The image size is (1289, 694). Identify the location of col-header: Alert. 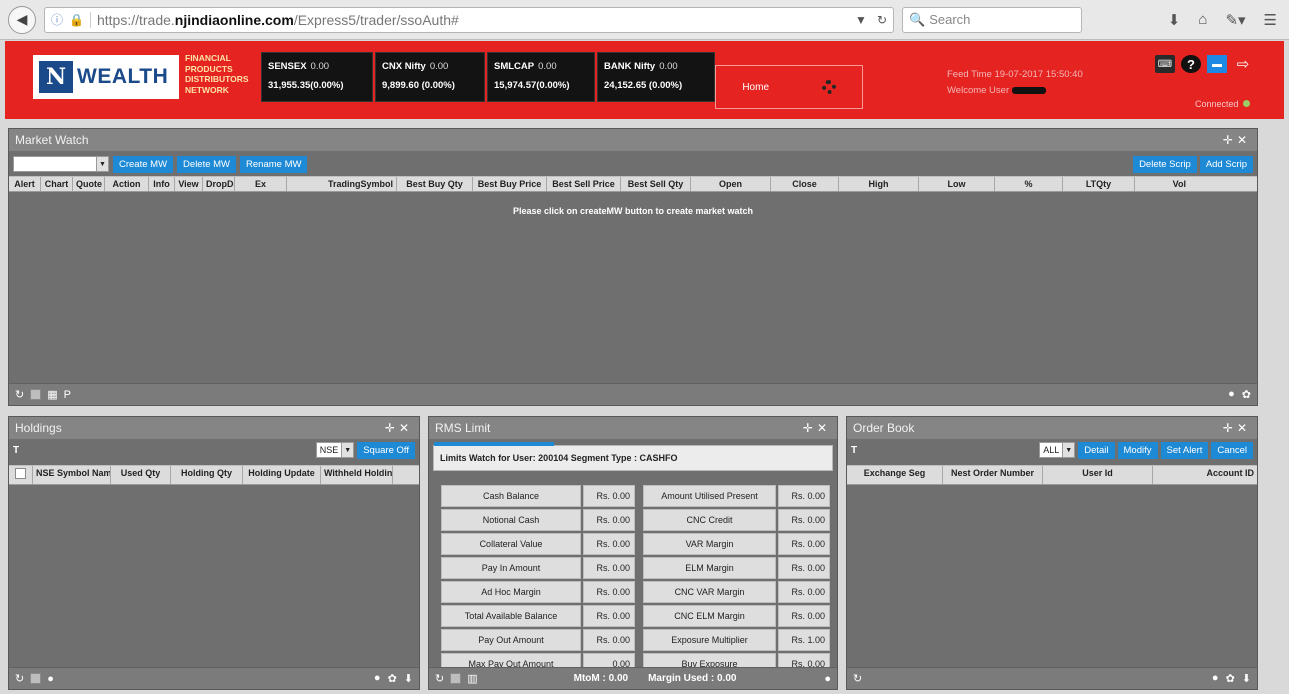
(25, 184).